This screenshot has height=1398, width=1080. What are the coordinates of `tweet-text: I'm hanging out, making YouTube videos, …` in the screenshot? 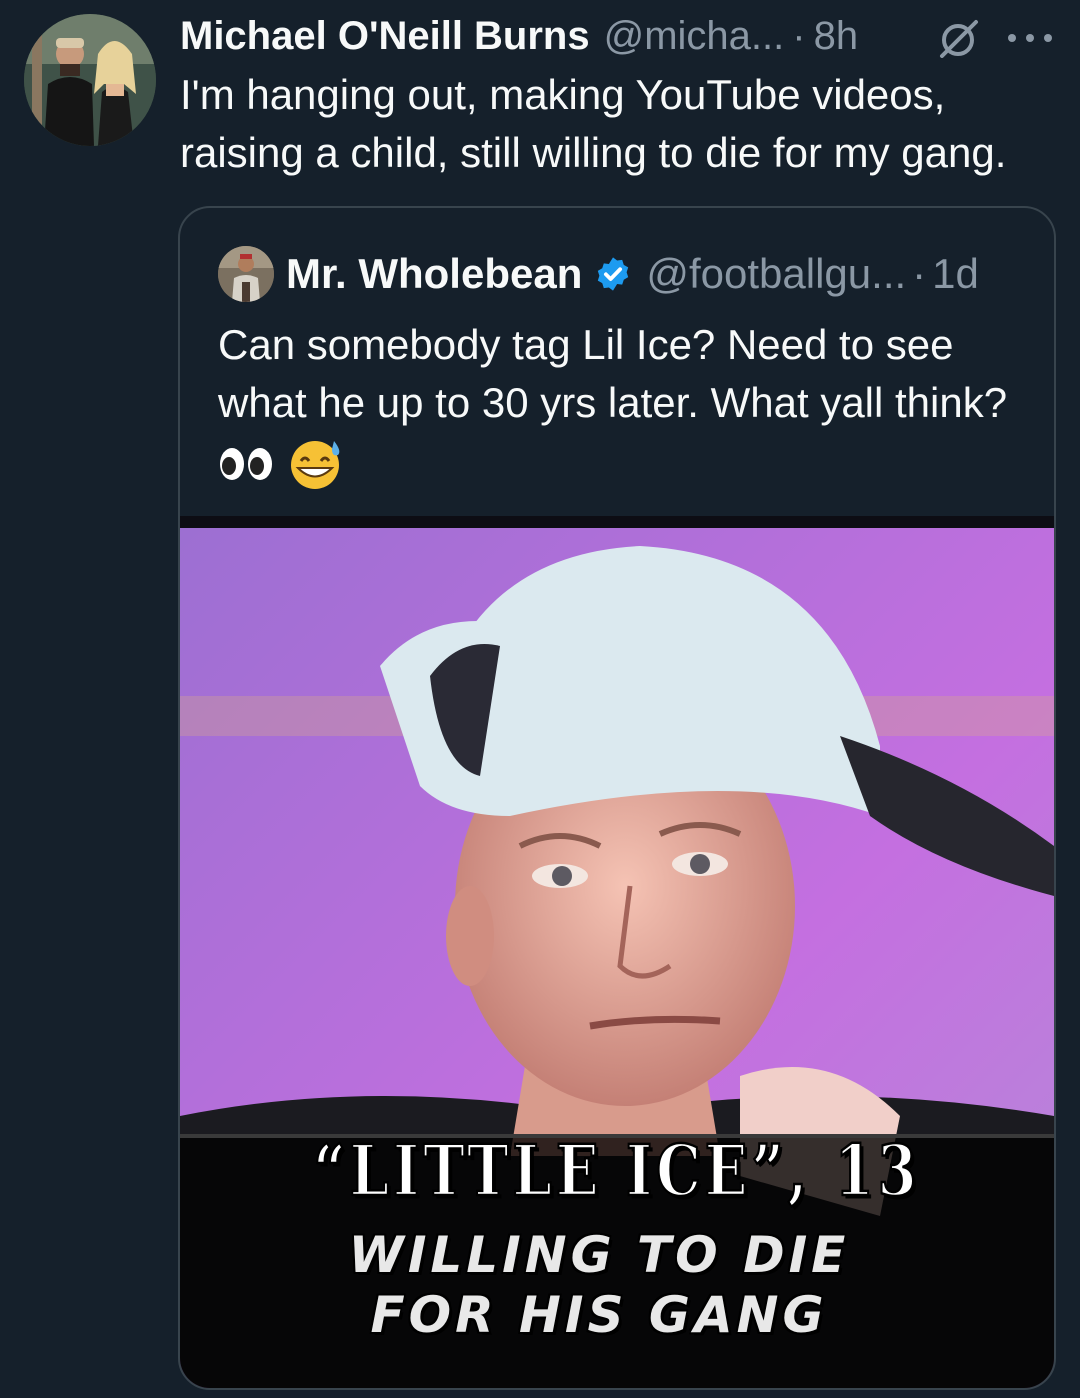 It's located at (593, 123).